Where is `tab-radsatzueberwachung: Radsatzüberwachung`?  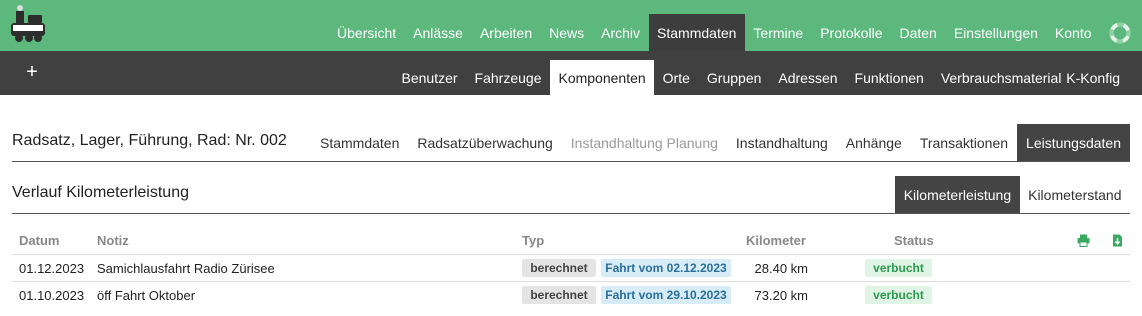
tab-radsatzueberwachung: Radsatzüberwachung is located at coordinates (484, 142).